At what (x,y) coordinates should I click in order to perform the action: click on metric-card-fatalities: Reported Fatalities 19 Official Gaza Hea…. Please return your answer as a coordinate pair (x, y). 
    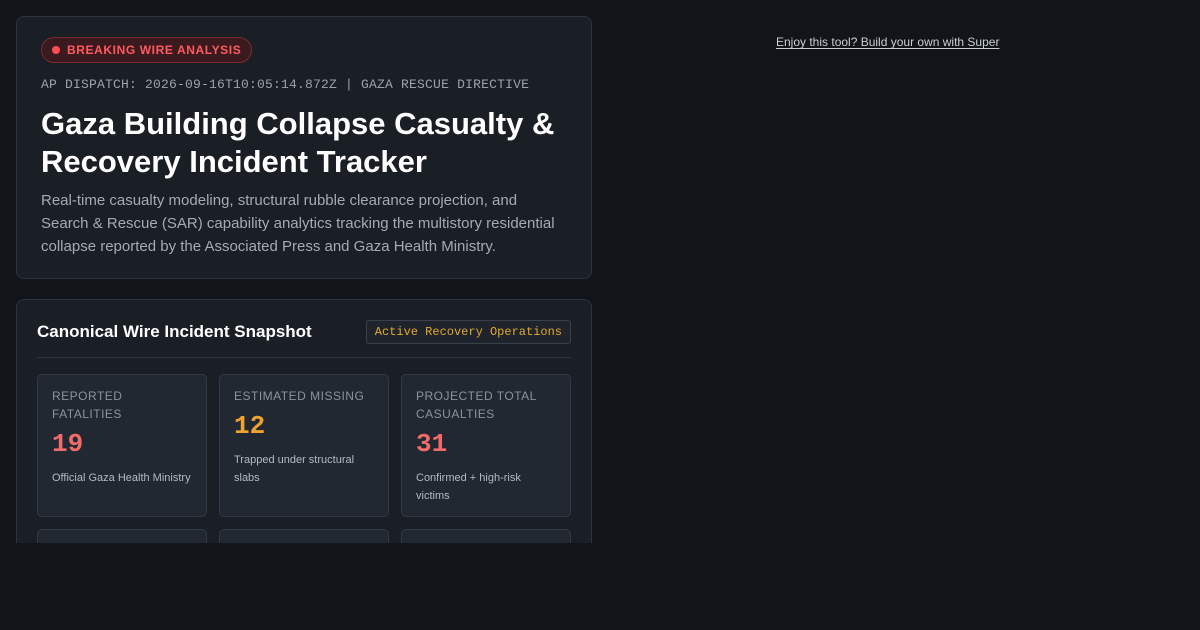
    Looking at the image, I should click on (122, 445).